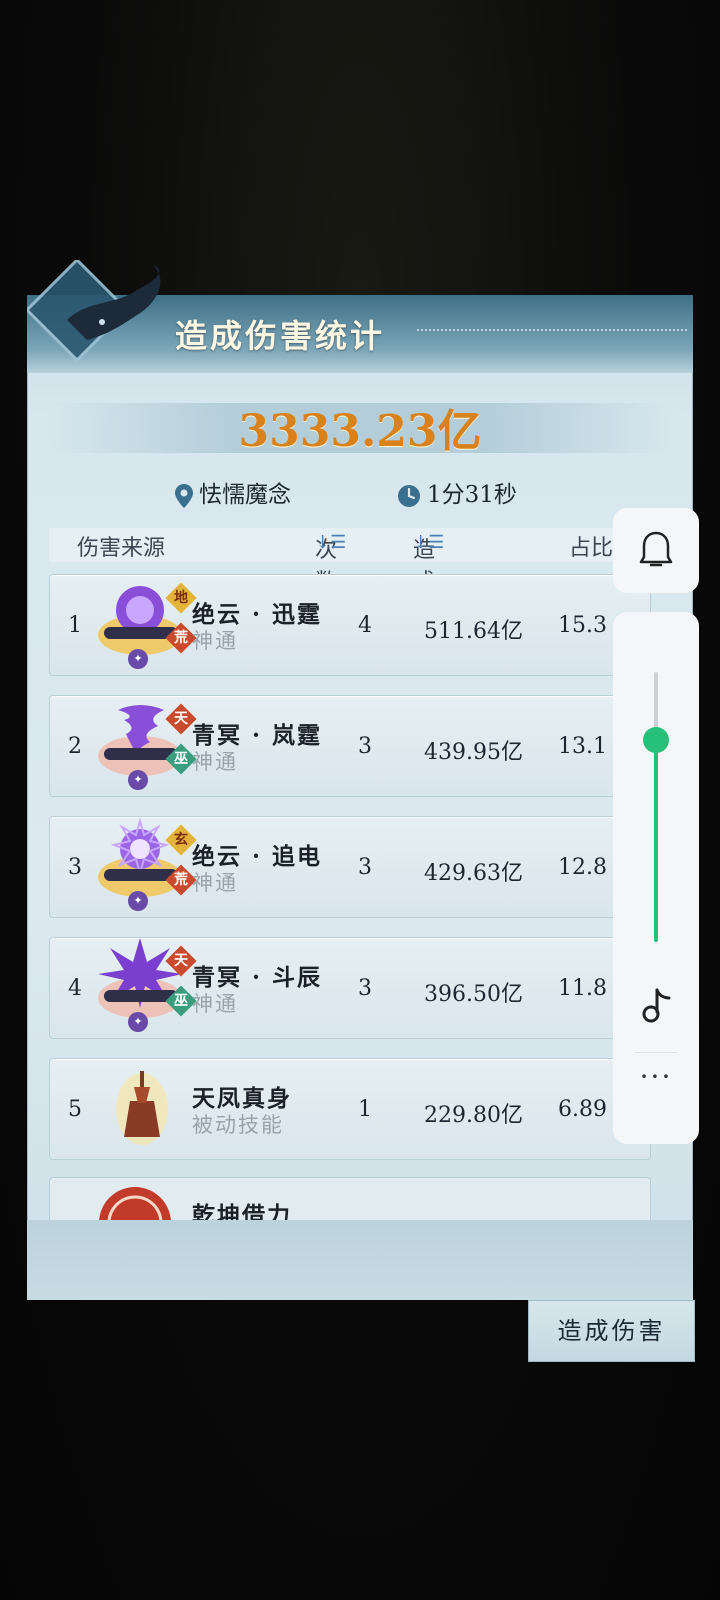  Describe the element at coordinates (121, 548) in the screenshot. I see `header-source: 伤害来源` at that location.